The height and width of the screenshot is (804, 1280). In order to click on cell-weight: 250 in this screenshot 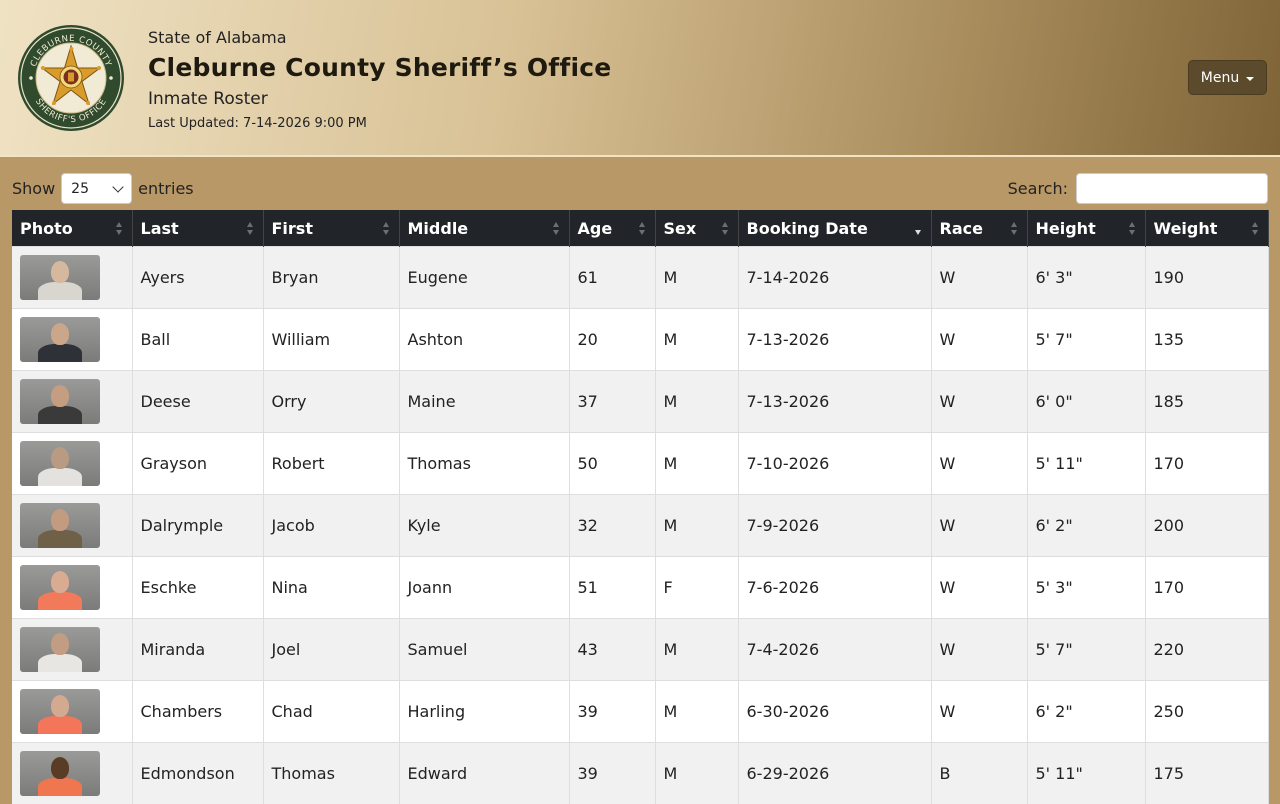, I will do `click(1206, 712)`.